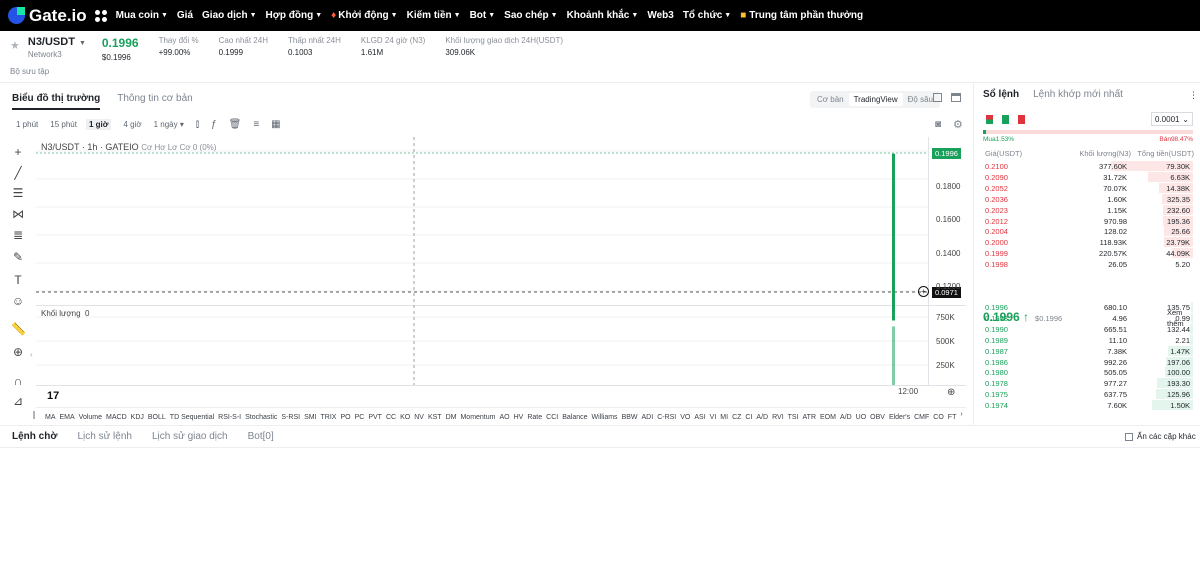 Image resolution: width=1200 pixels, height=581 pixels. Describe the element at coordinates (419, 417) in the screenshot. I see `indicator-item: NV` at that location.